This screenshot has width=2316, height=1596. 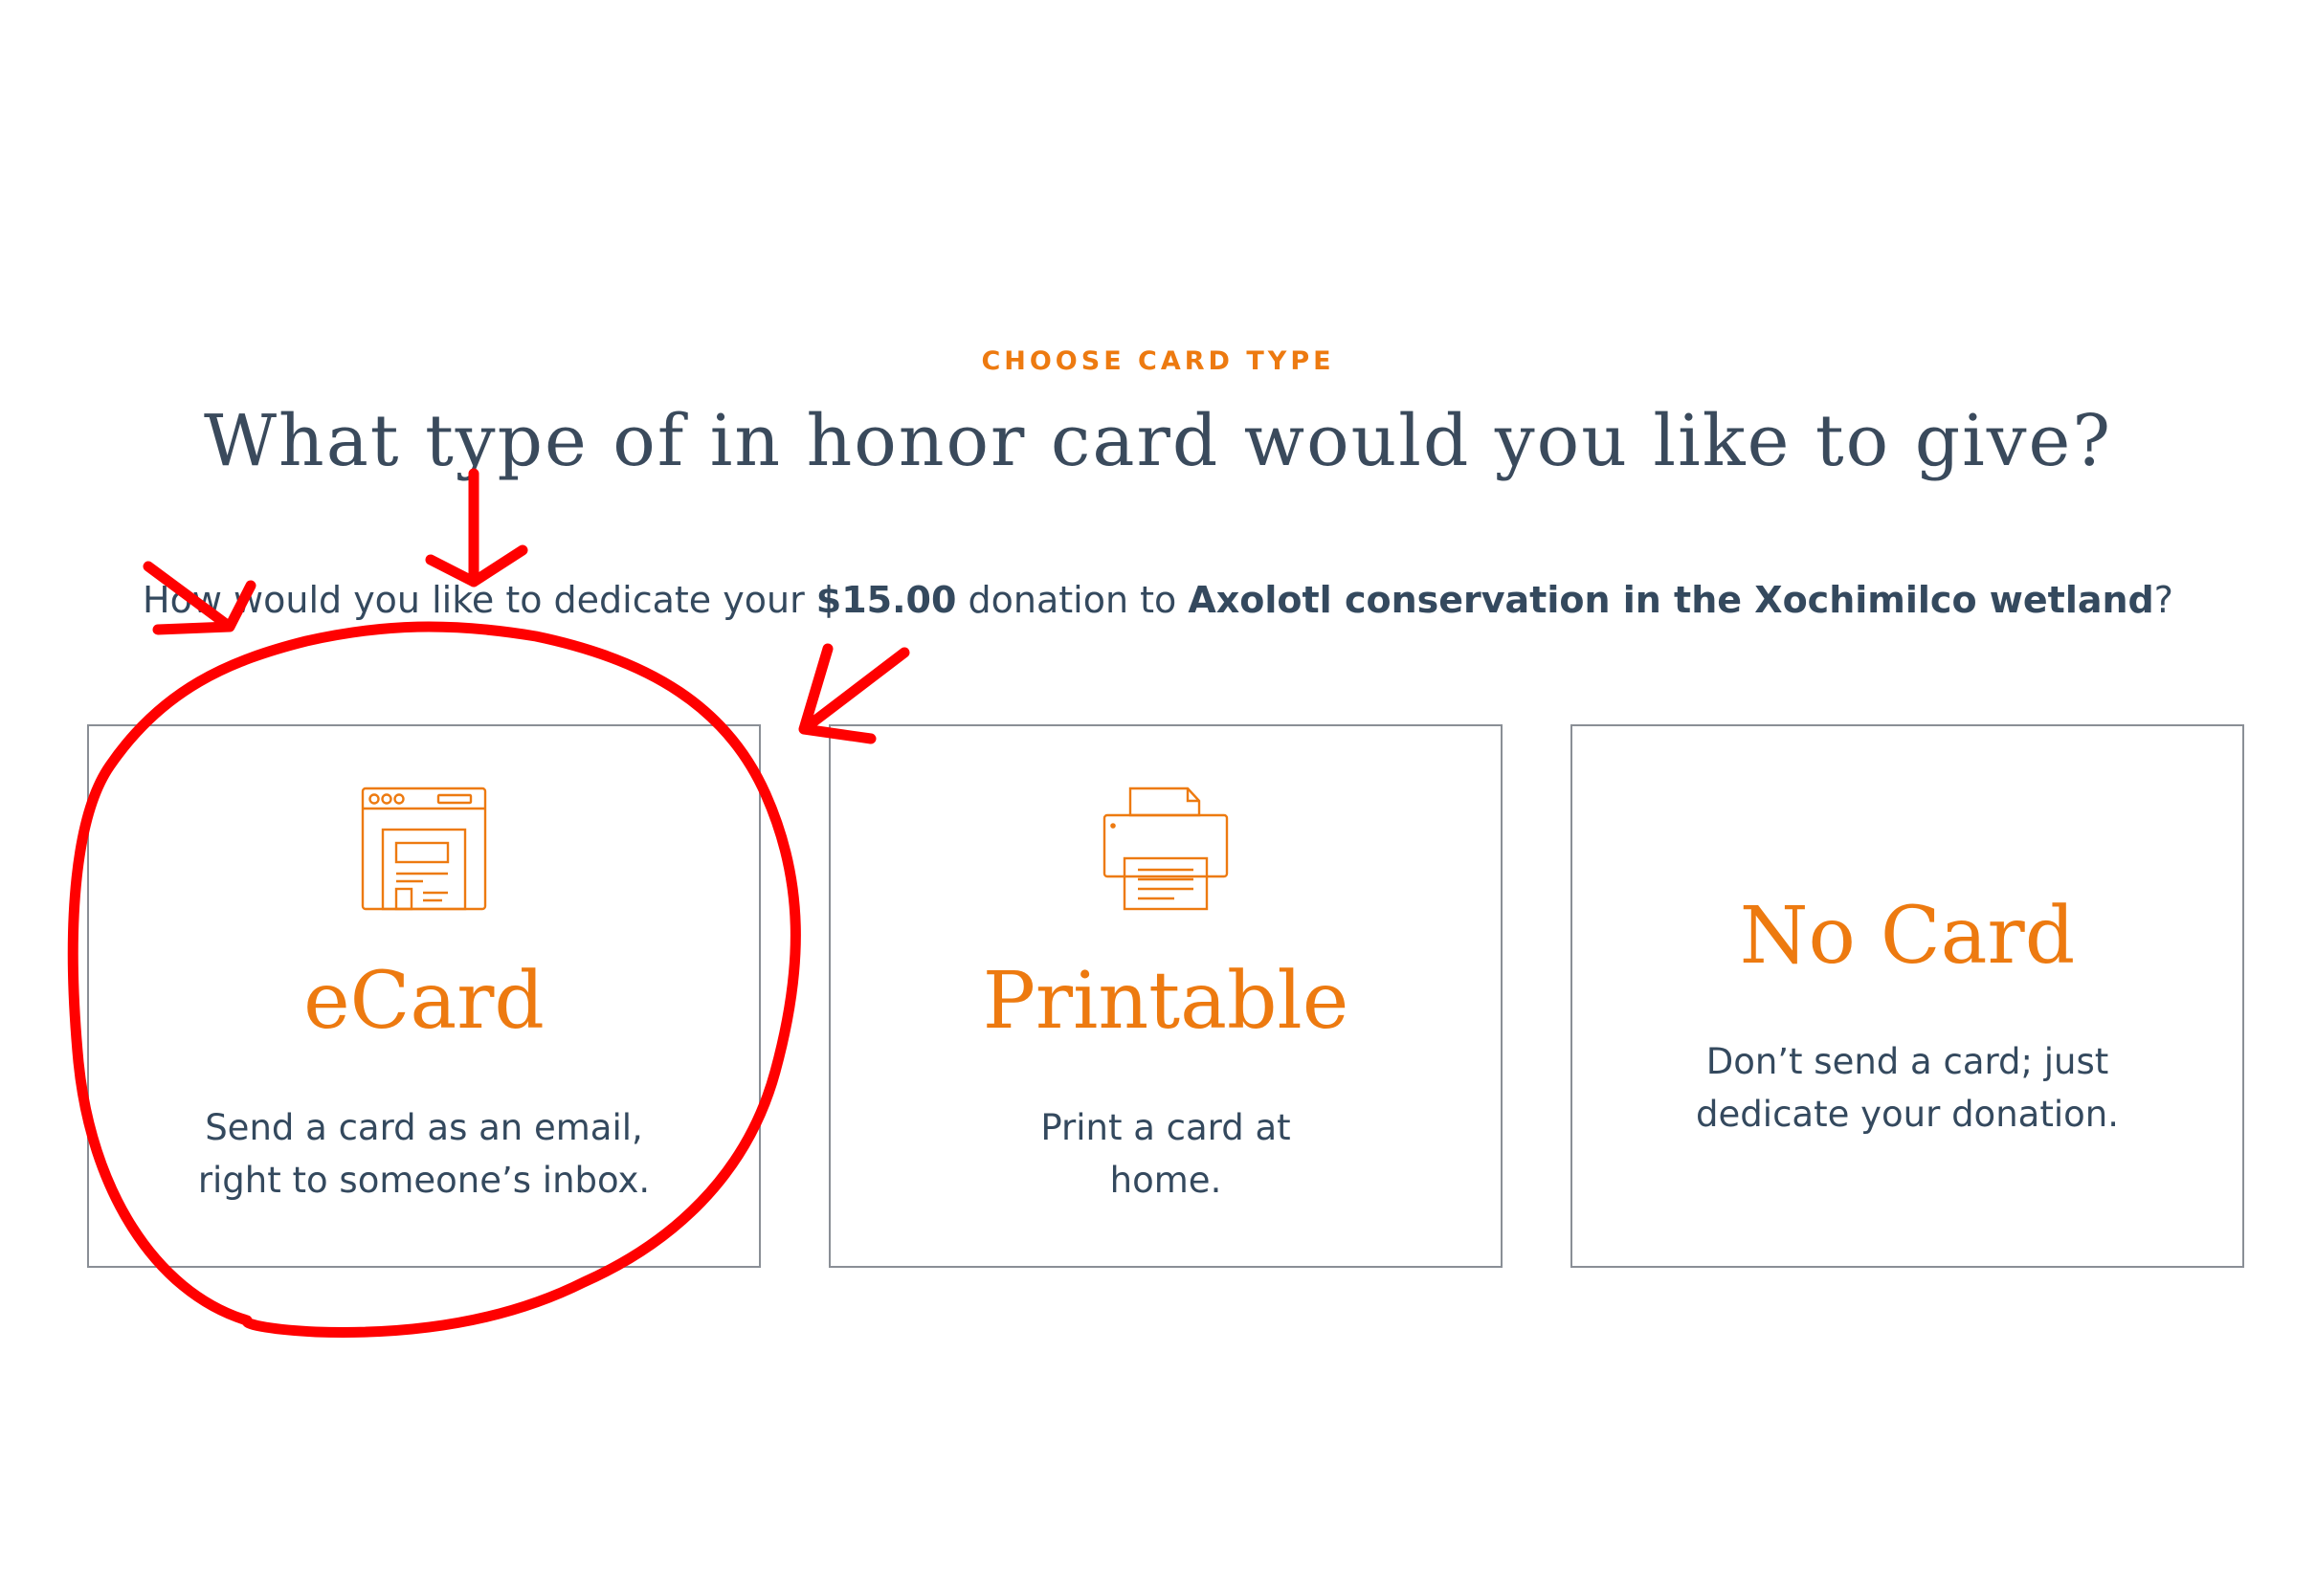 What do you see at coordinates (886, 600) in the screenshot?
I see `donation-amount: $15.00` at bounding box center [886, 600].